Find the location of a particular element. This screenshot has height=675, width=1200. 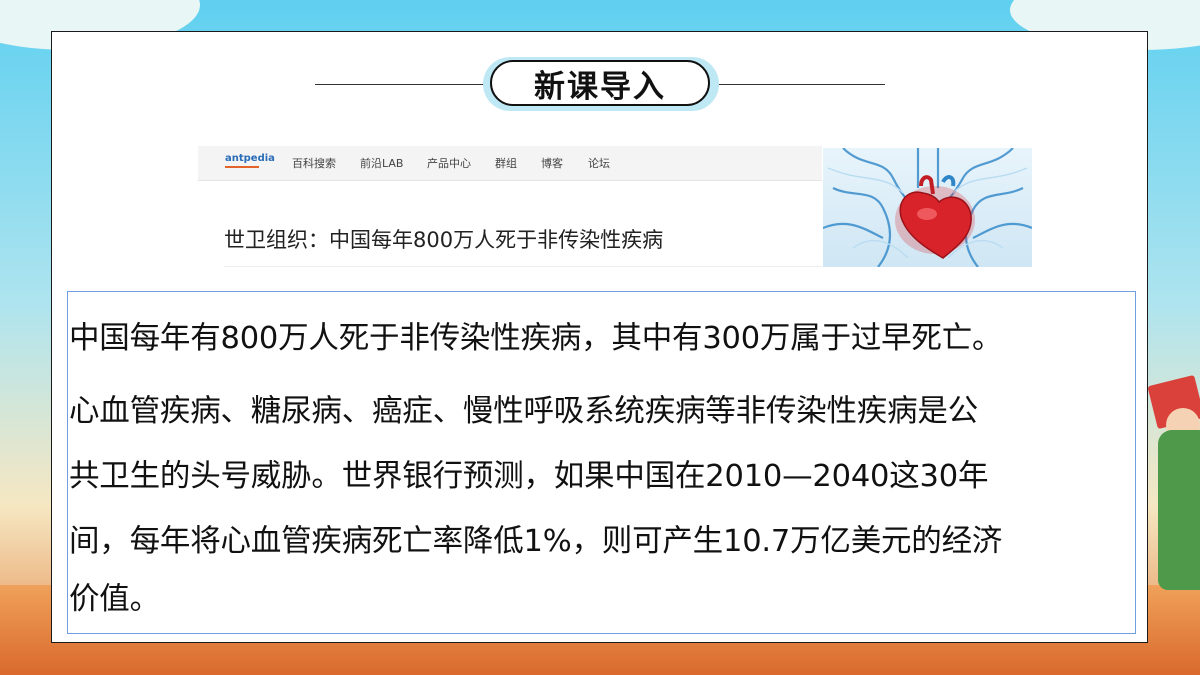

character-illustration-body is located at coordinates (1179, 510).